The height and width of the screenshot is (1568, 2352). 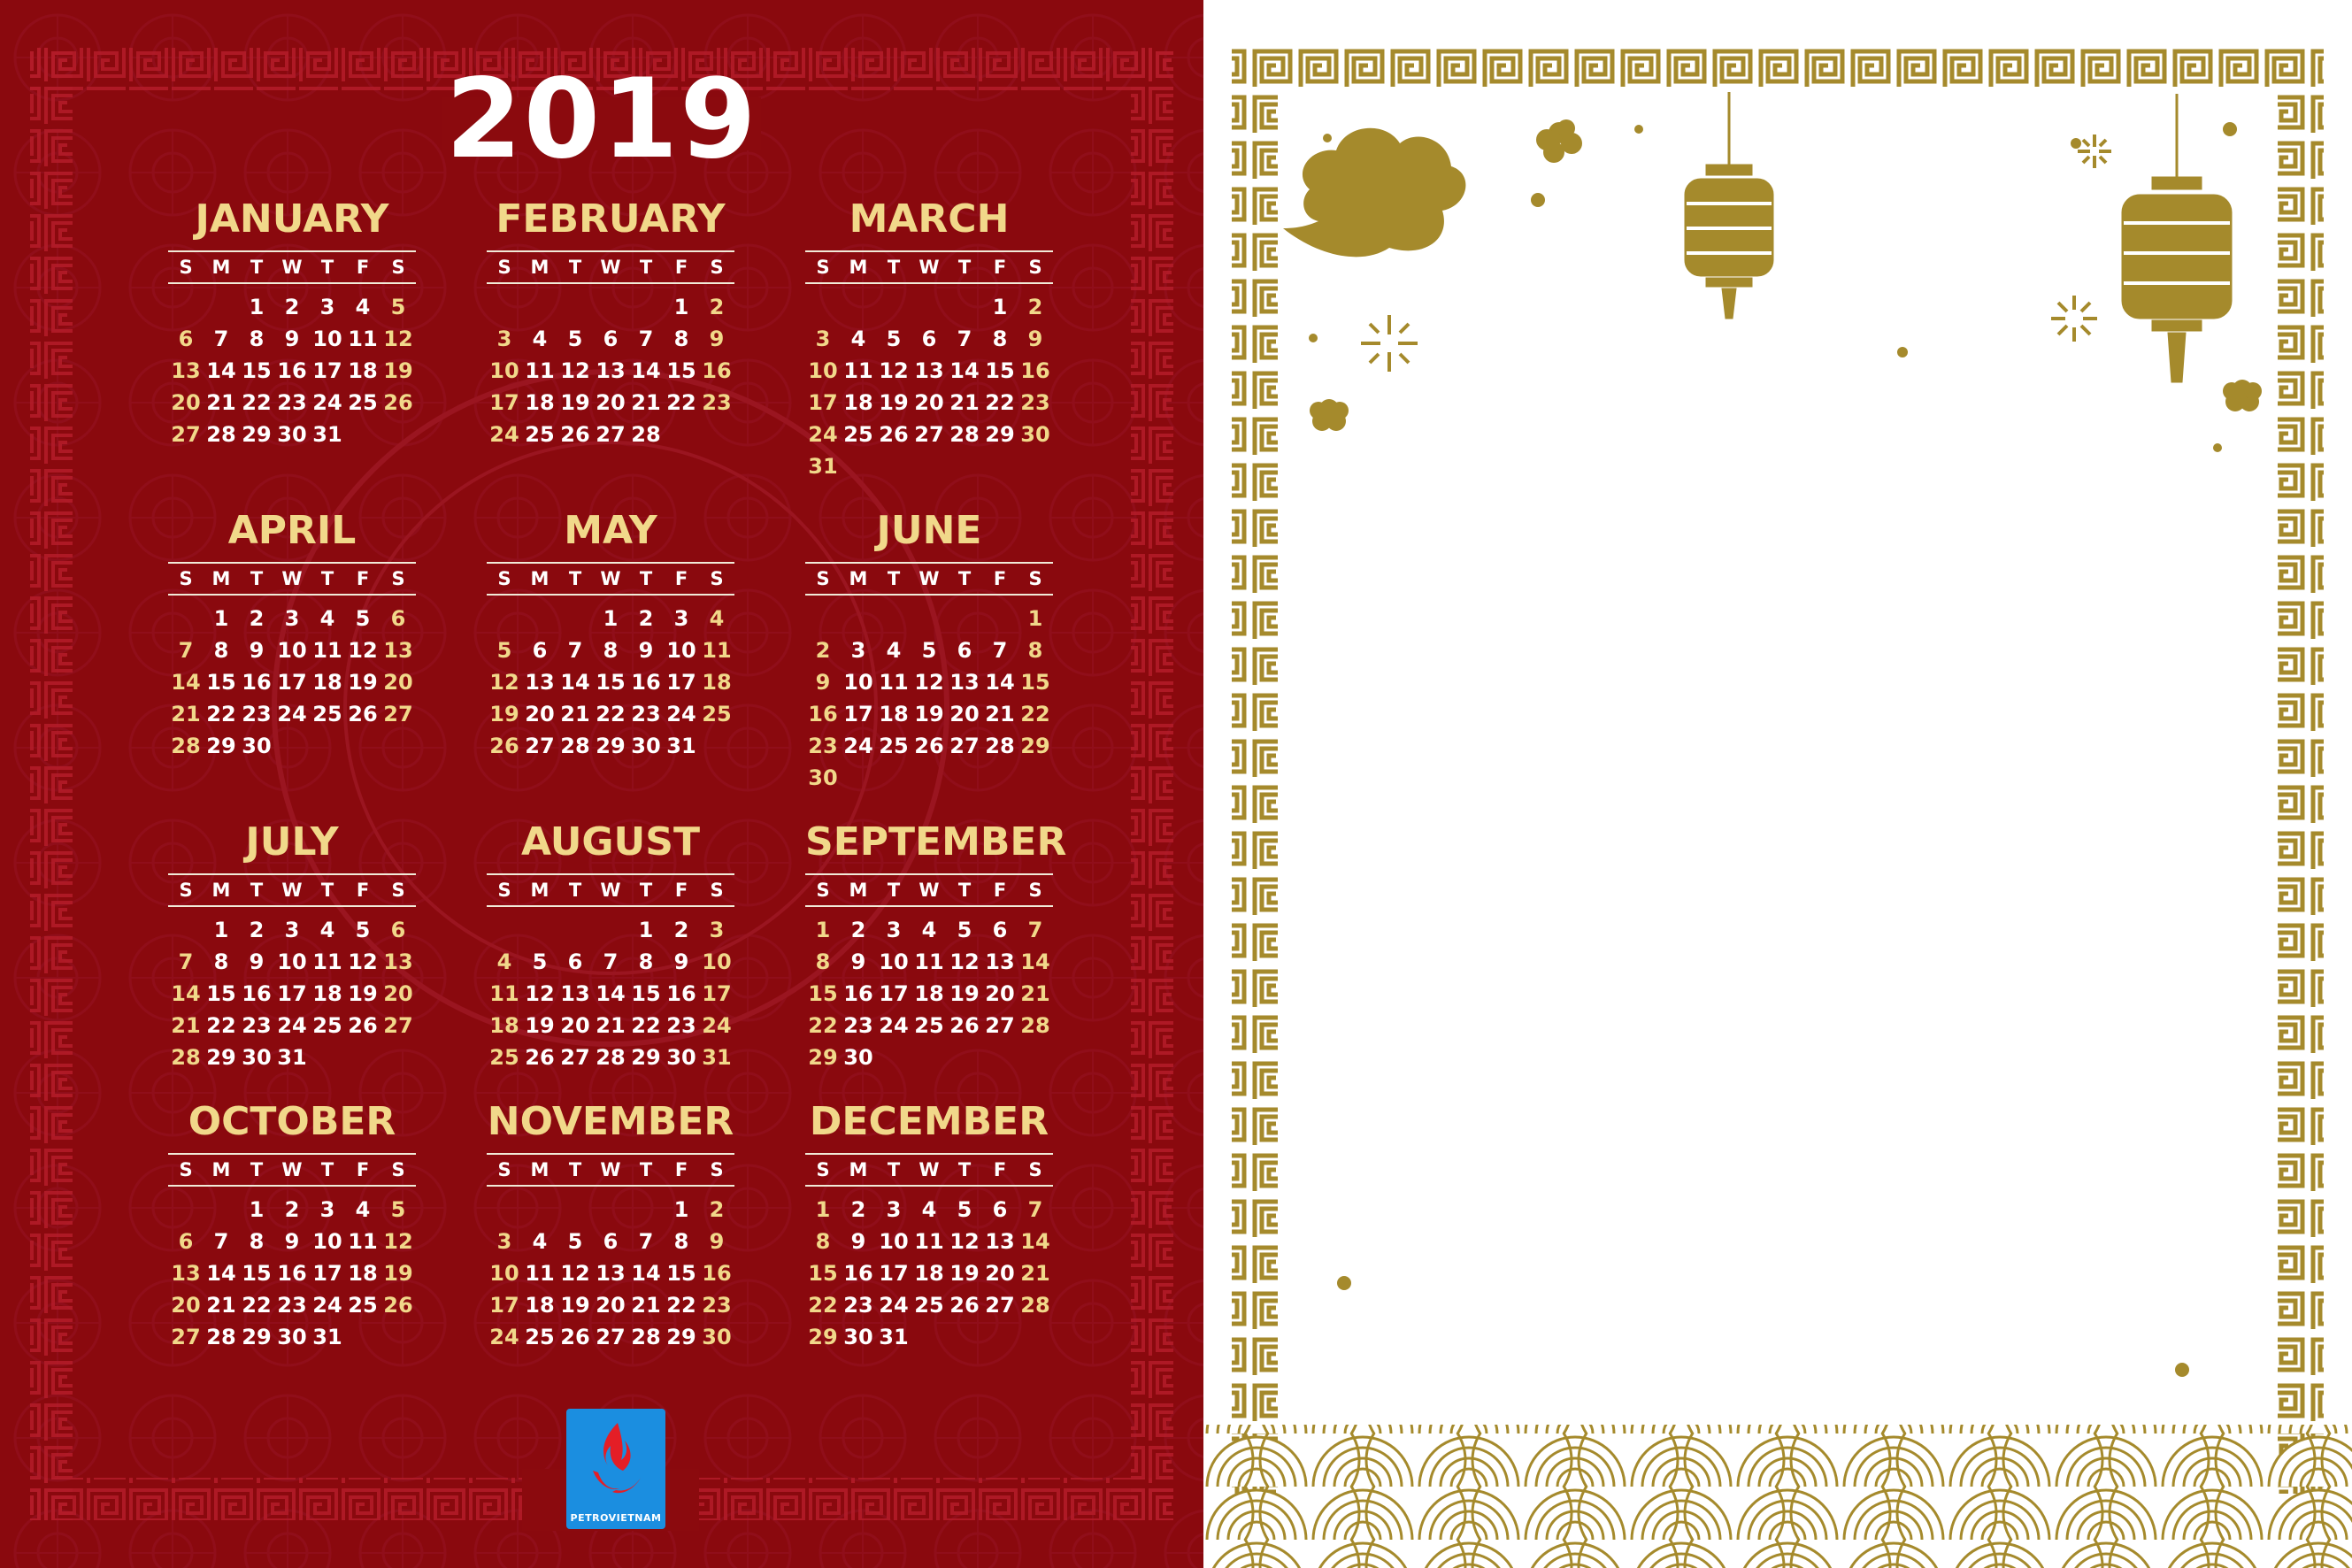 I want to click on day-cell: 17, so click(x=327, y=370).